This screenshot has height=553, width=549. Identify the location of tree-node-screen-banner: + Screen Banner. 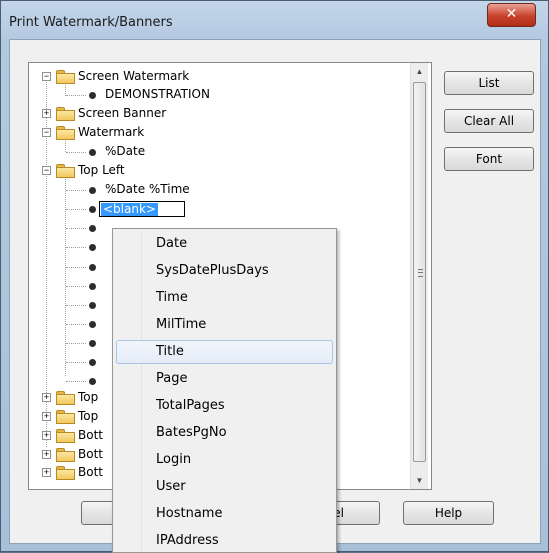
(219, 114).